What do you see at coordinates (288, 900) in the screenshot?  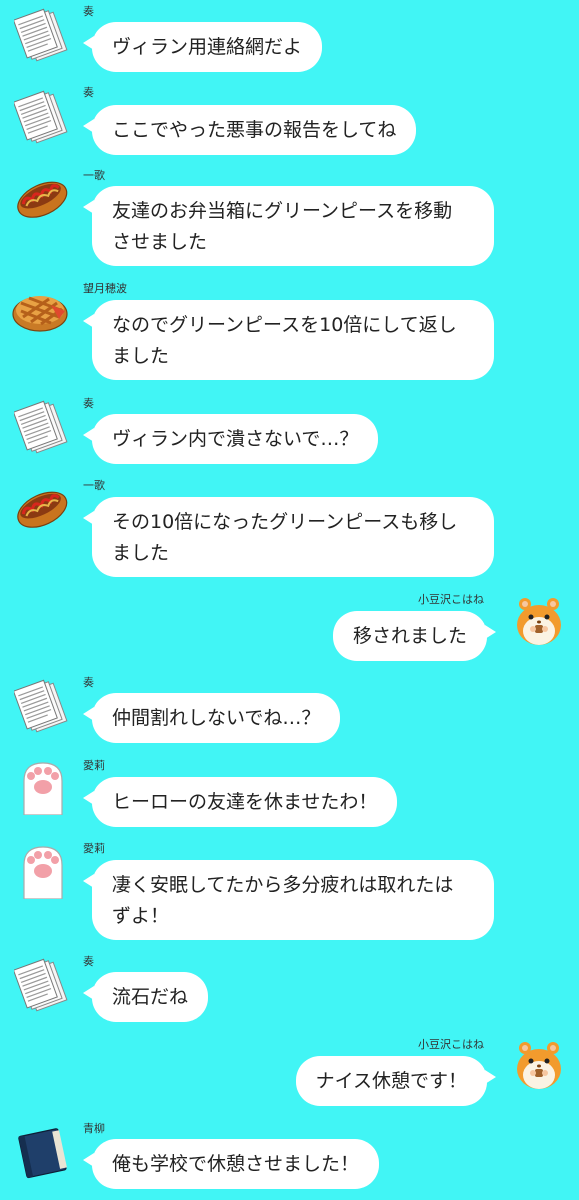 I see `message-bubble: 凄く安眠してたから多分疲れは取れたは ずよ！` at bounding box center [288, 900].